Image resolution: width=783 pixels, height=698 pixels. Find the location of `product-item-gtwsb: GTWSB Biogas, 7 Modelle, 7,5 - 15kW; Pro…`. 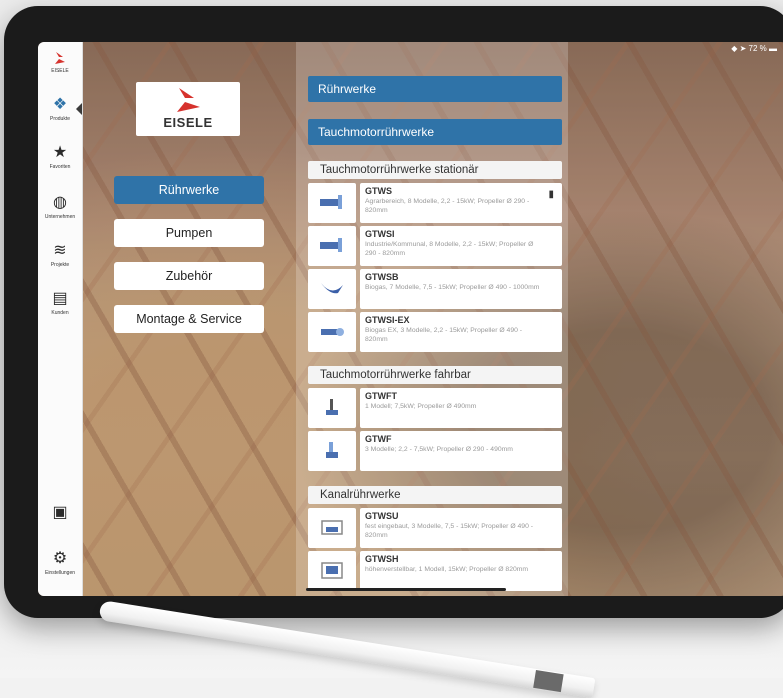

product-item-gtwsb: GTWSB Biogas, 7 Modelle, 7,5 - 15kW; Pro… is located at coordinates (435, 289).